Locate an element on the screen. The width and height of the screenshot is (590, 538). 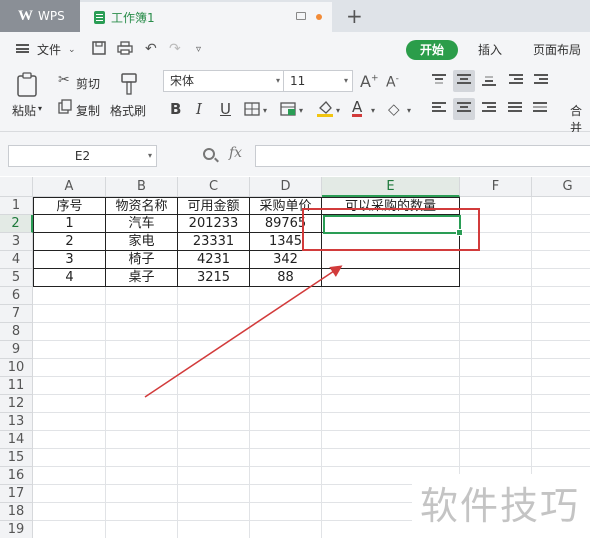
bold-icon: B is located at coordinates (175, 109).